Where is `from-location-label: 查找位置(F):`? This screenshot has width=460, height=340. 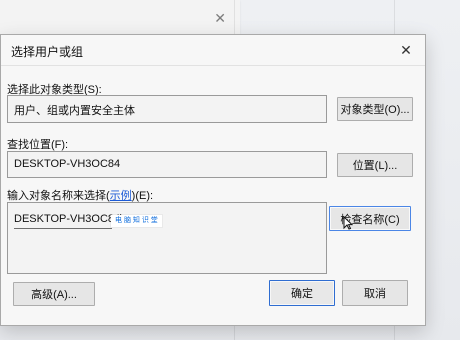 from-location-label: 查找位置(F): is located at coordinates (38, 145).